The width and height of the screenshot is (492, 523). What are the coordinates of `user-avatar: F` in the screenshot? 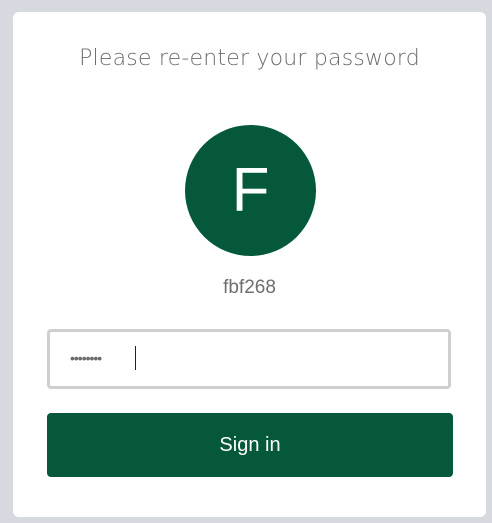 It's located at (250, 190).